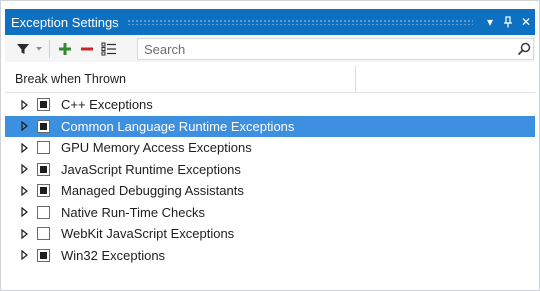 This screenshot has width=540, height=291. What do you see at coordinates (299, 22) in the screenshot?
I see `title-grip` at bounding box center [299, 22].